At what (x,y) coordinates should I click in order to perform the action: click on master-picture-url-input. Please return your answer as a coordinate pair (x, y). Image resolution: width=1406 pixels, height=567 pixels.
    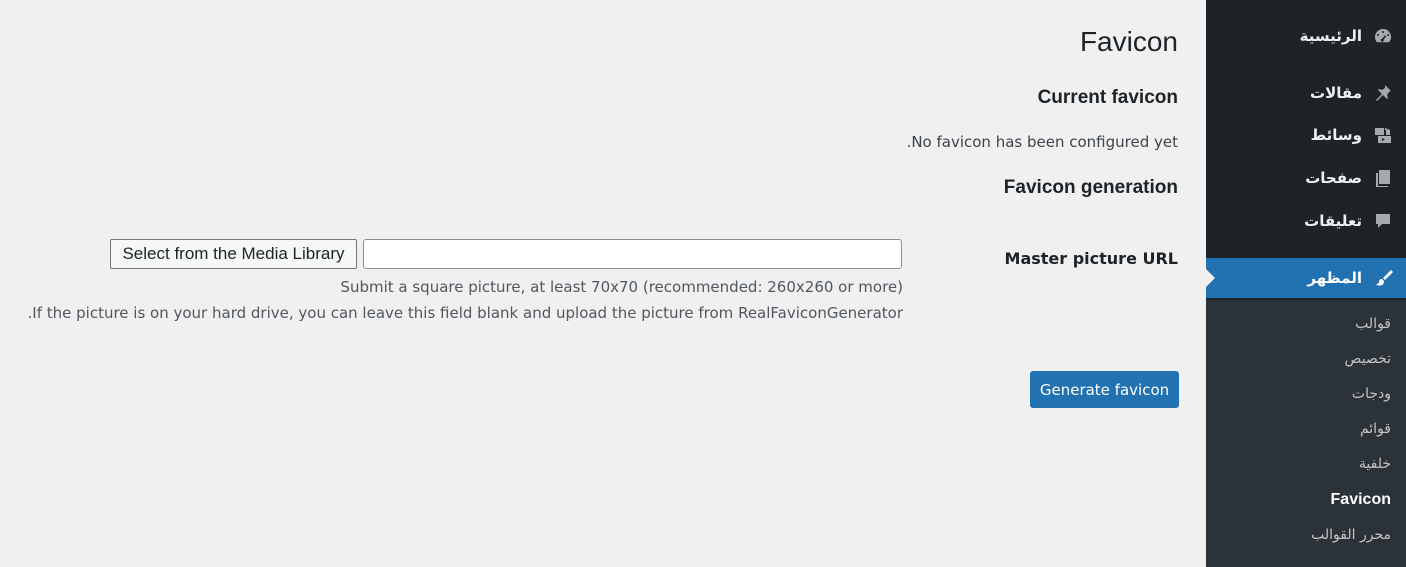
    Looking at the image, I should click on (632, 254).